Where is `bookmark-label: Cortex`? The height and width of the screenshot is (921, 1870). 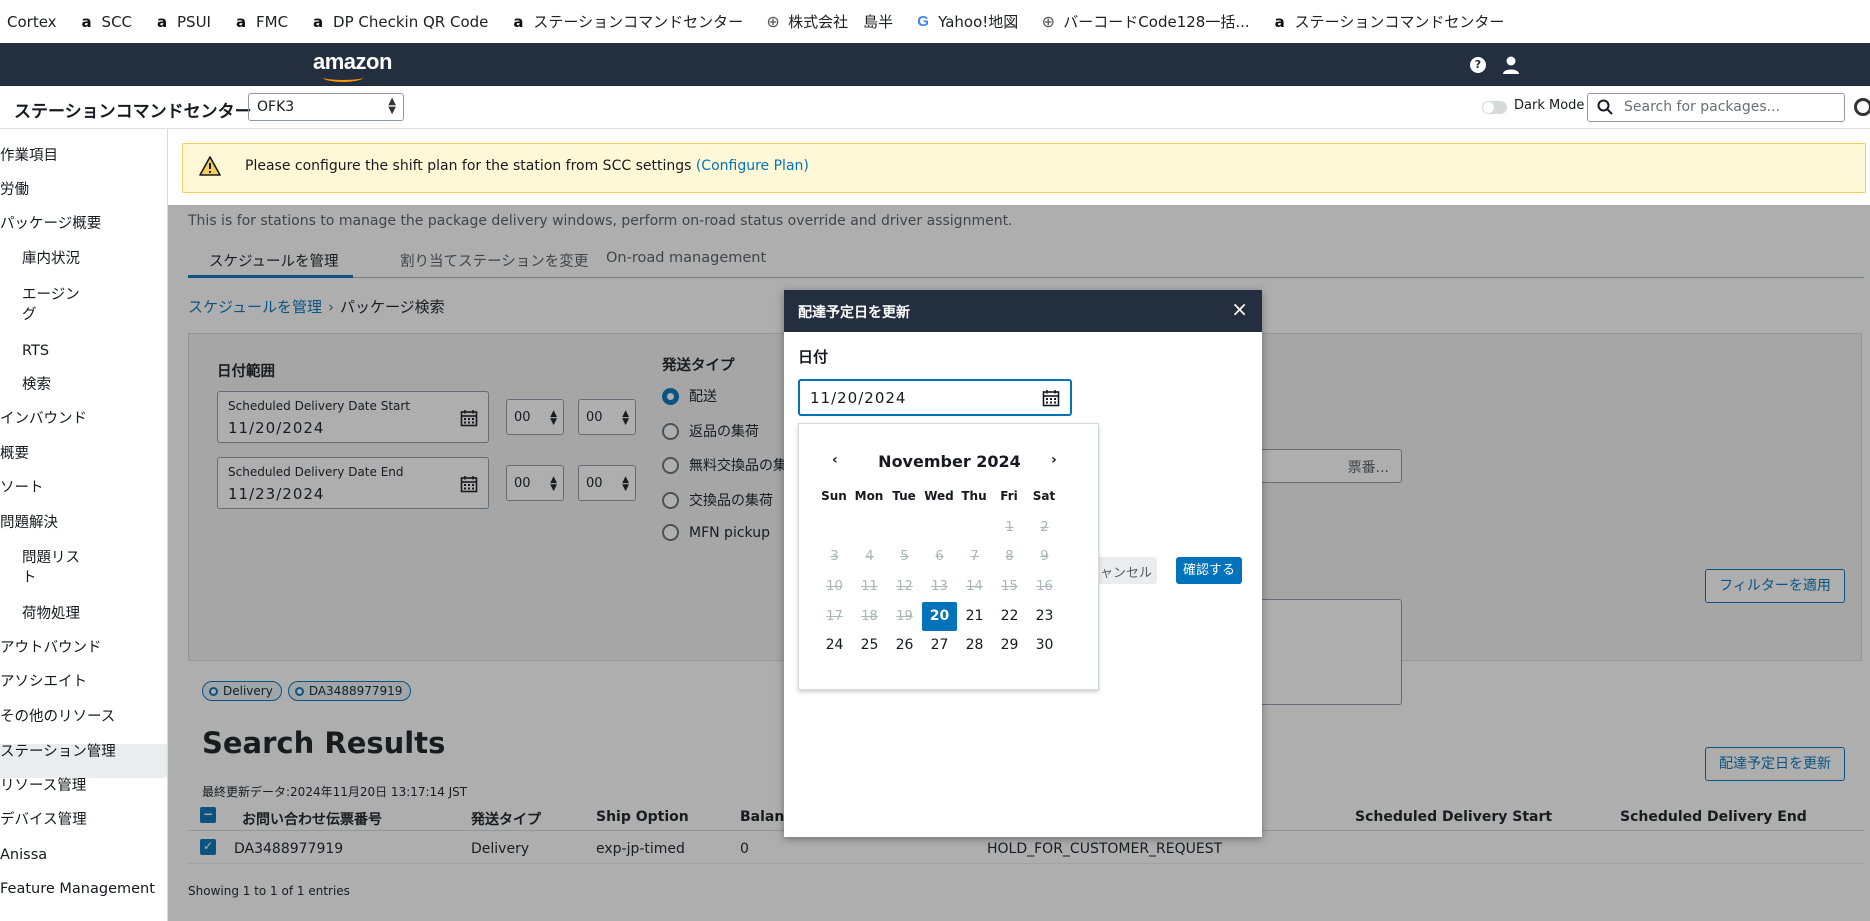
bookmark-label: Cortex is located at coordinates (32, 21).